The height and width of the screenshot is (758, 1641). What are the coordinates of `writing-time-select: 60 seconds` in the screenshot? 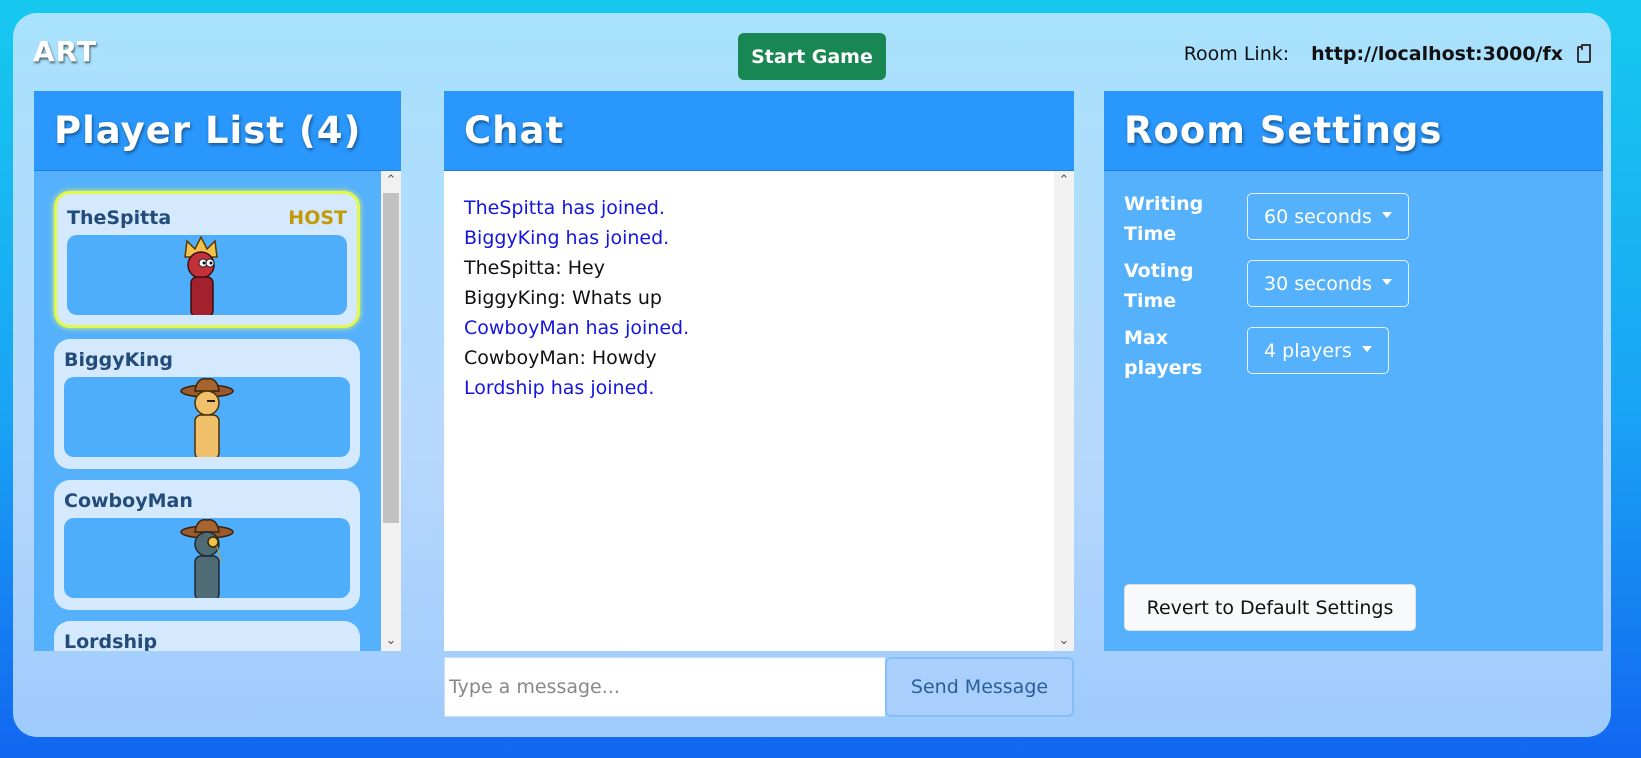 It's located at (1328, 216).